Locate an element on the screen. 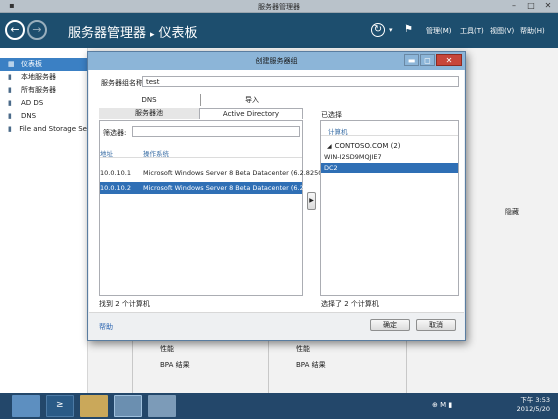 This screenshot has height=419, width=558. sidebar-item-label: 所有服务器 is located at coordinates (38, 90).